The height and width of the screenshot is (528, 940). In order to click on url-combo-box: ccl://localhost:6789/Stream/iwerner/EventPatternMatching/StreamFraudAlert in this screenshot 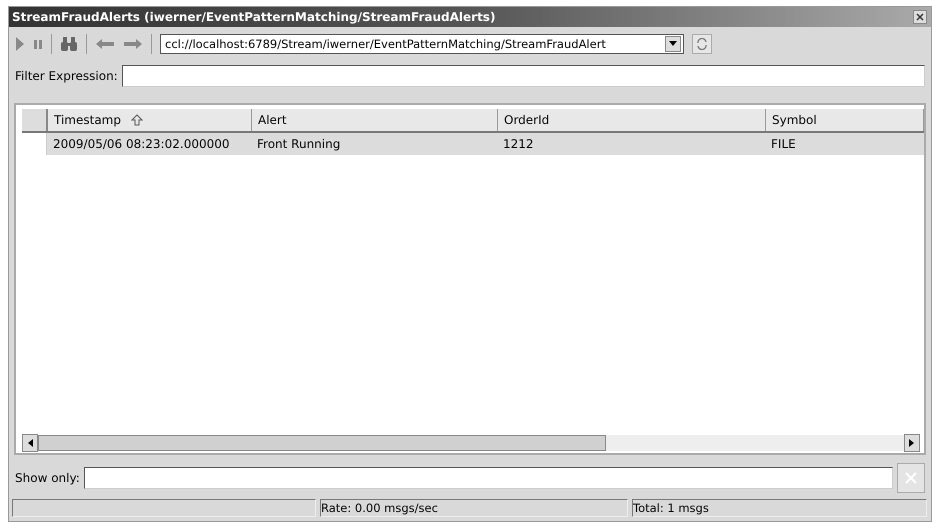, I will do `click(422, 44)`.